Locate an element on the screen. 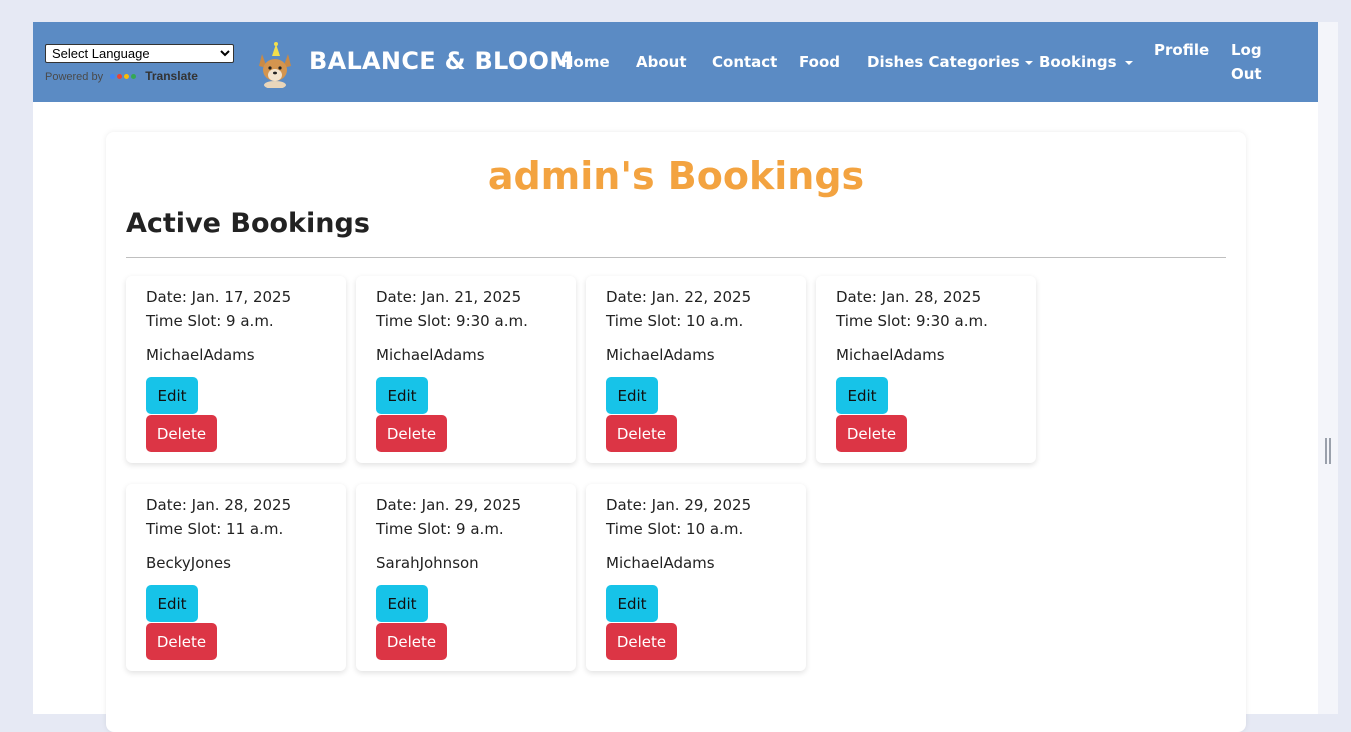 The width and height of the screenshot is (1351, 732). google-logo-icon is located at coordinates (124, 77).